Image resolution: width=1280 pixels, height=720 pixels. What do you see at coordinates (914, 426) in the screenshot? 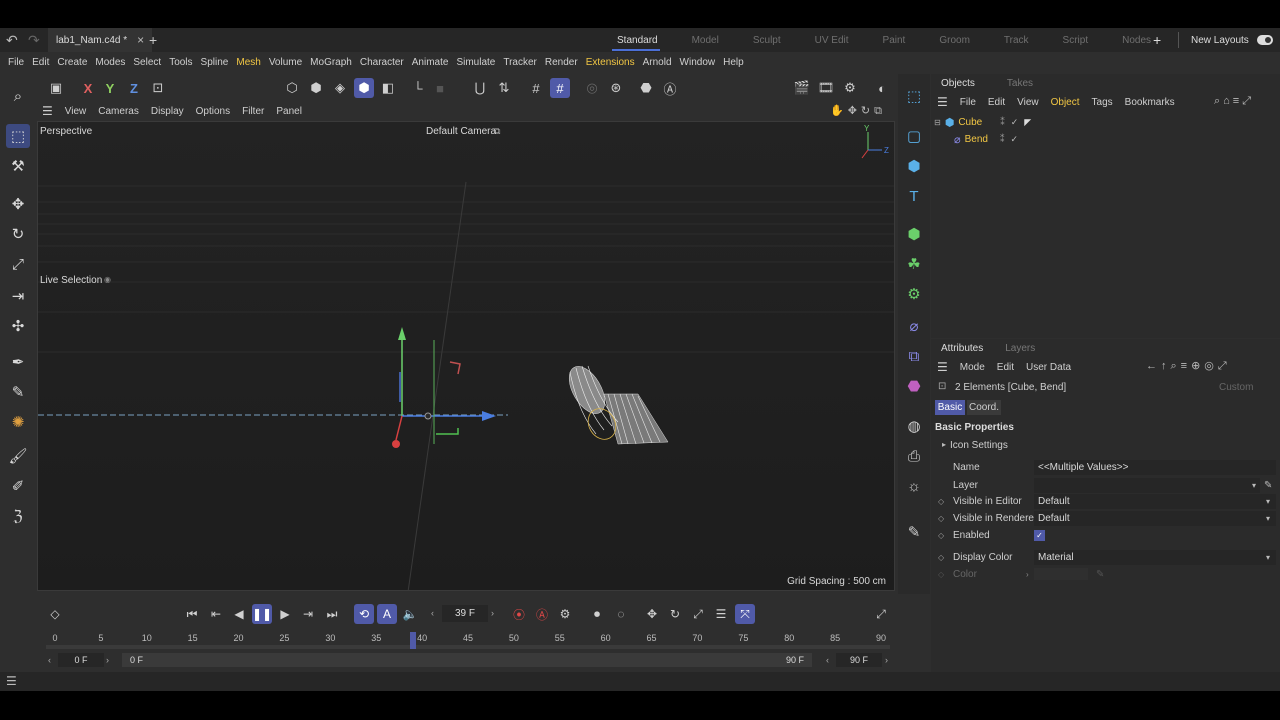
I see `environment-icon: ◍` at bounding box center [914, 426].